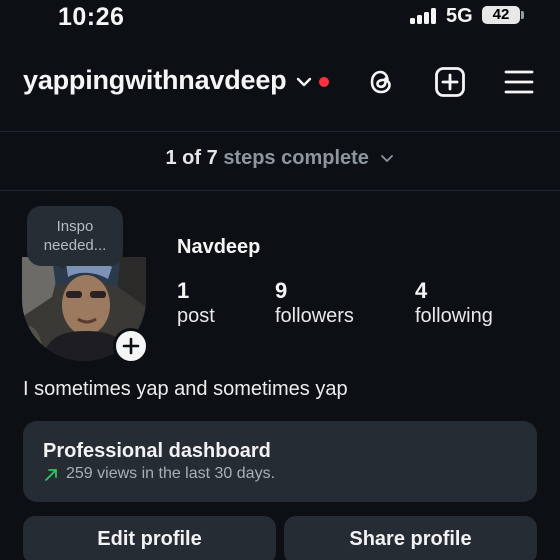 The width and height of the screenshot is (560, 560). What do you see at coordinates (191, 158) in the screenshot?
I see `steps-count: 1 of 7` at bounding box center [191, 158].